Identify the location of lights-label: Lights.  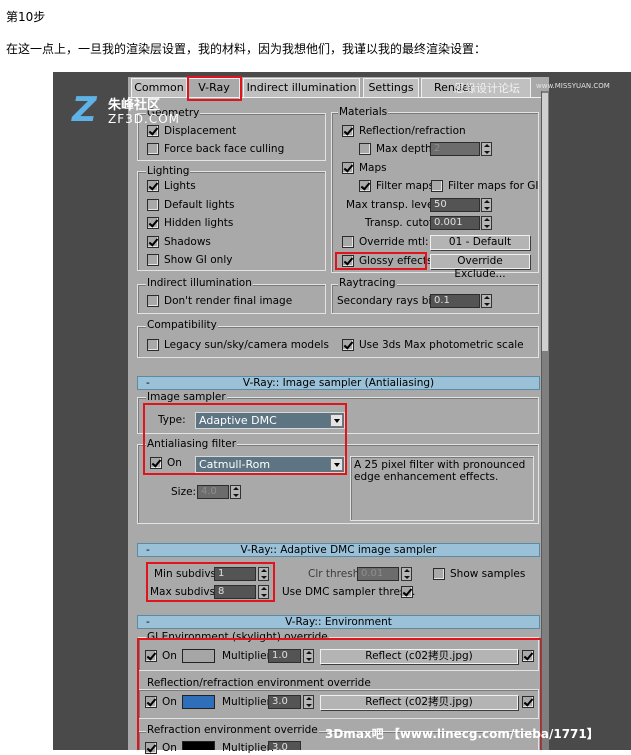
(180, 186).